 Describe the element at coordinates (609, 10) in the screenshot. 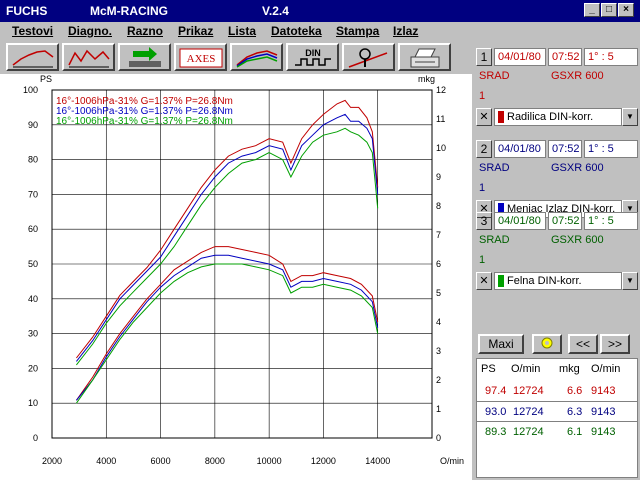

I see `maximize-button: □` at that location.